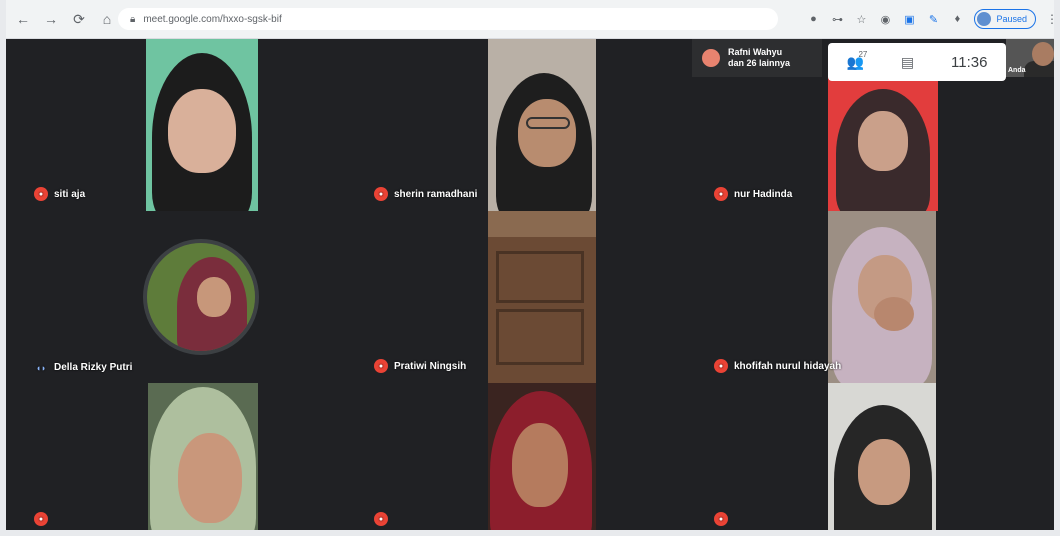 The height and width of the screenshot is (536, 1060). What do you see at coordinates (933, 19) in the screenshot?
I see `extension-pen-icon: ✎` at bounding box center [933, 19].